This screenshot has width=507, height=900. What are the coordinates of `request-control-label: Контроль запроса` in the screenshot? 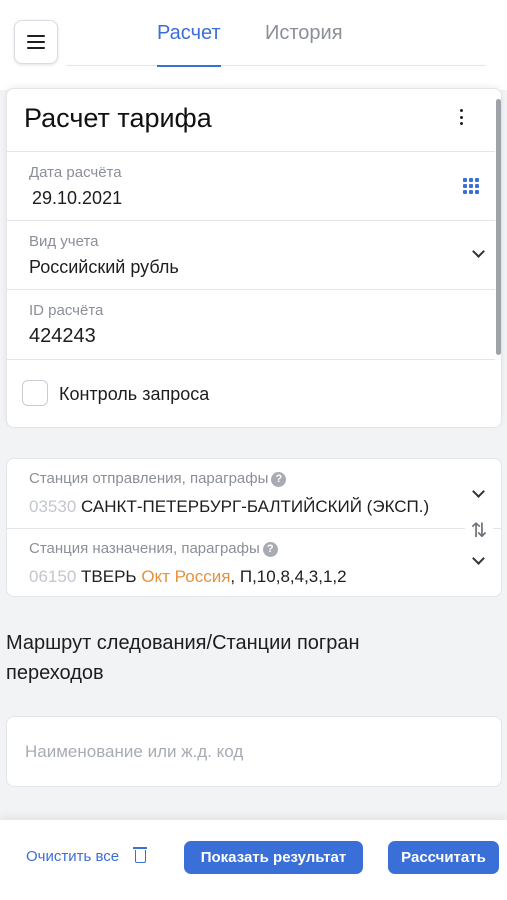 It's located at (134, 394).